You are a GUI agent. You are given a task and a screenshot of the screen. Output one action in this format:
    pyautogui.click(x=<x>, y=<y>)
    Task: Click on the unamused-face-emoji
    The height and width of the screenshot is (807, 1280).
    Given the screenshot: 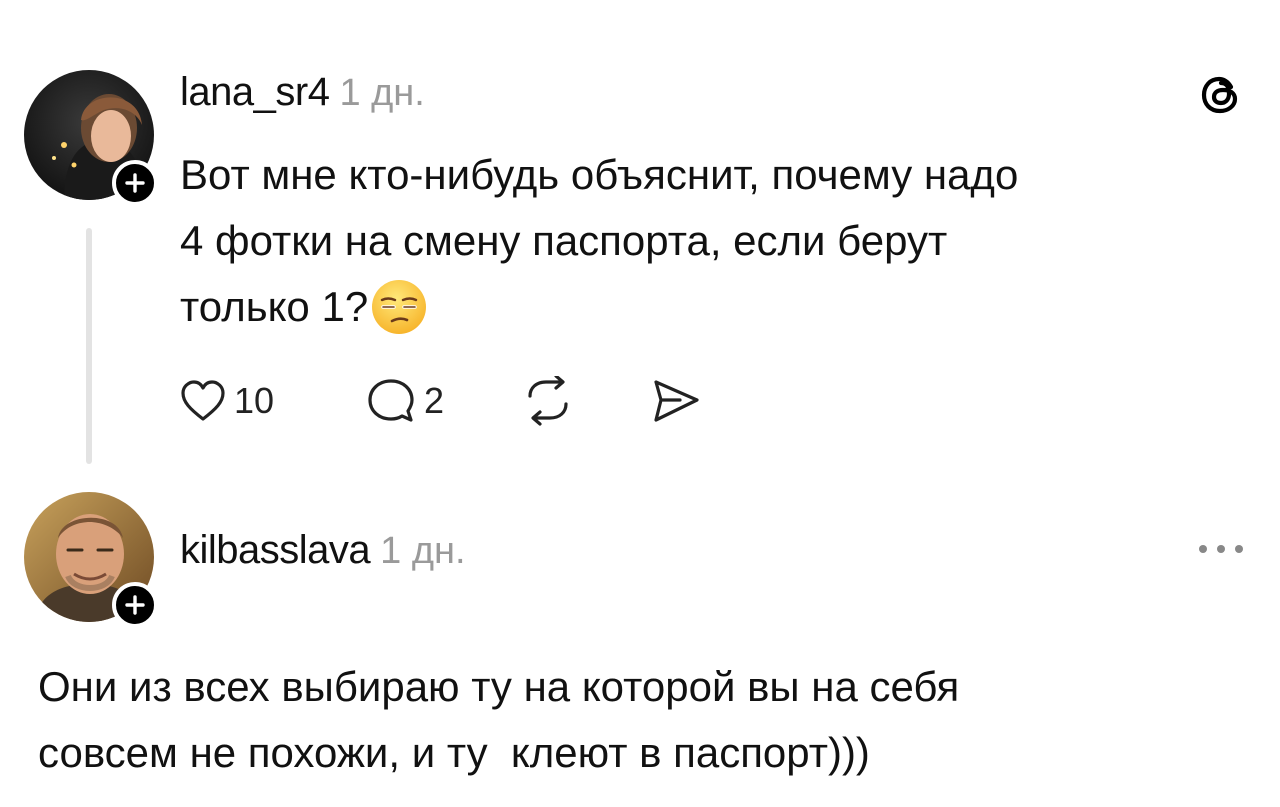 What is the action you would take?
    pyautogui.click(x=399, y=307)
    